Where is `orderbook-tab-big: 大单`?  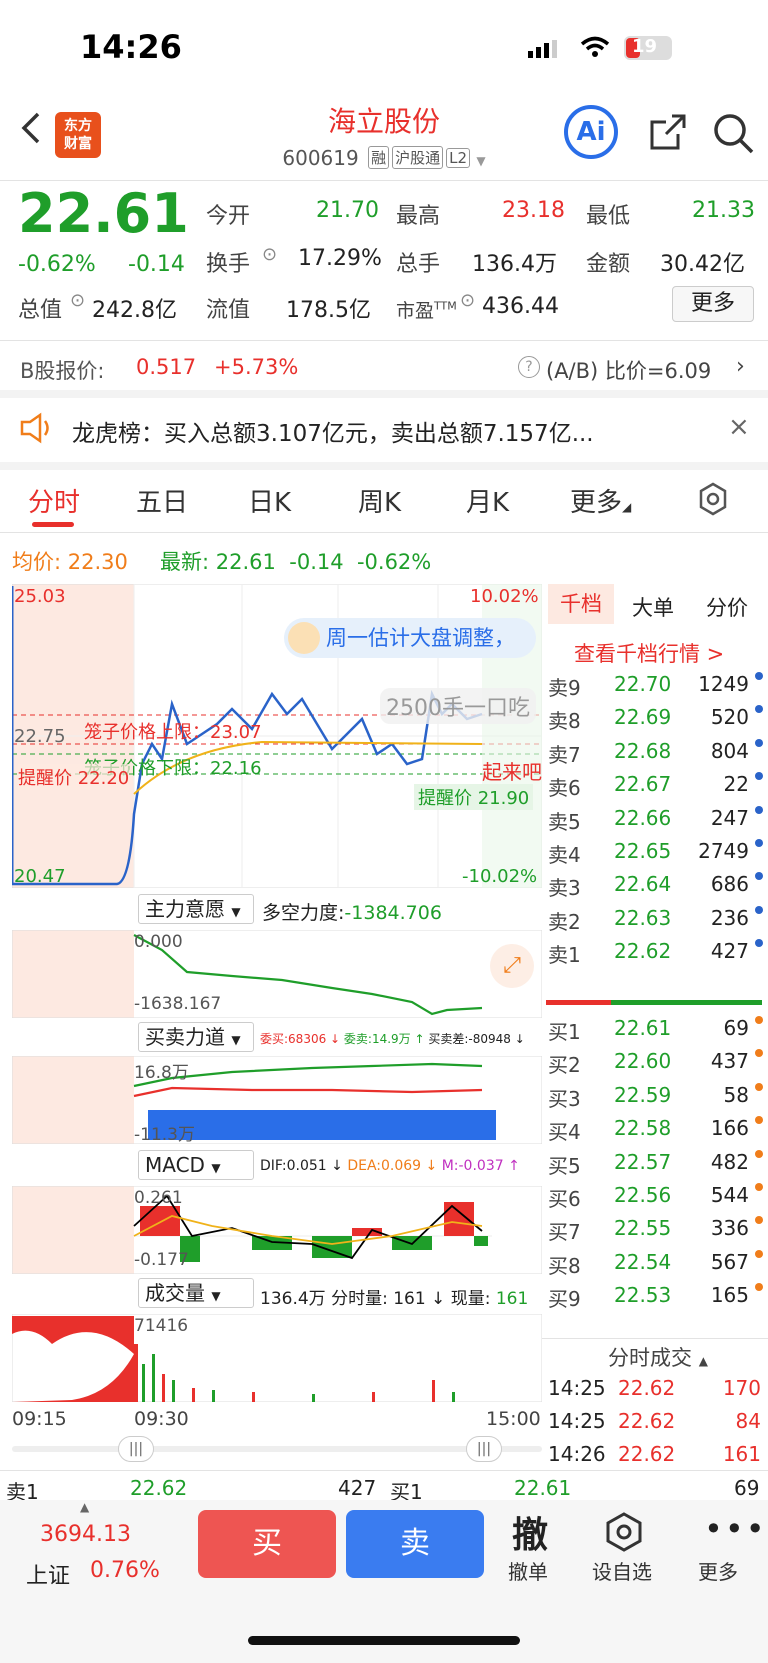
orderbook-tab-big: 大单 is located at coordinates (653, 607).